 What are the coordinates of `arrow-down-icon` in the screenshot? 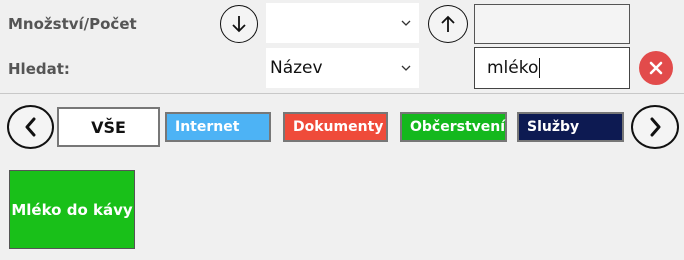 It's located at (239, 24).